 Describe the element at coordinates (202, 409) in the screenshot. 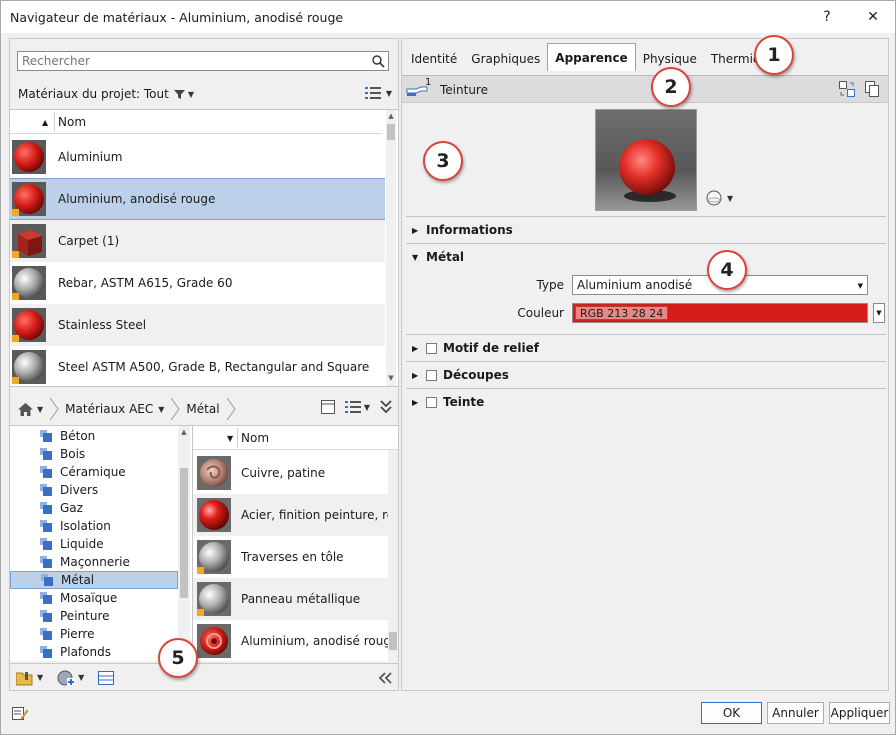

I see `breadcrumb-metal: Métal` at that location.